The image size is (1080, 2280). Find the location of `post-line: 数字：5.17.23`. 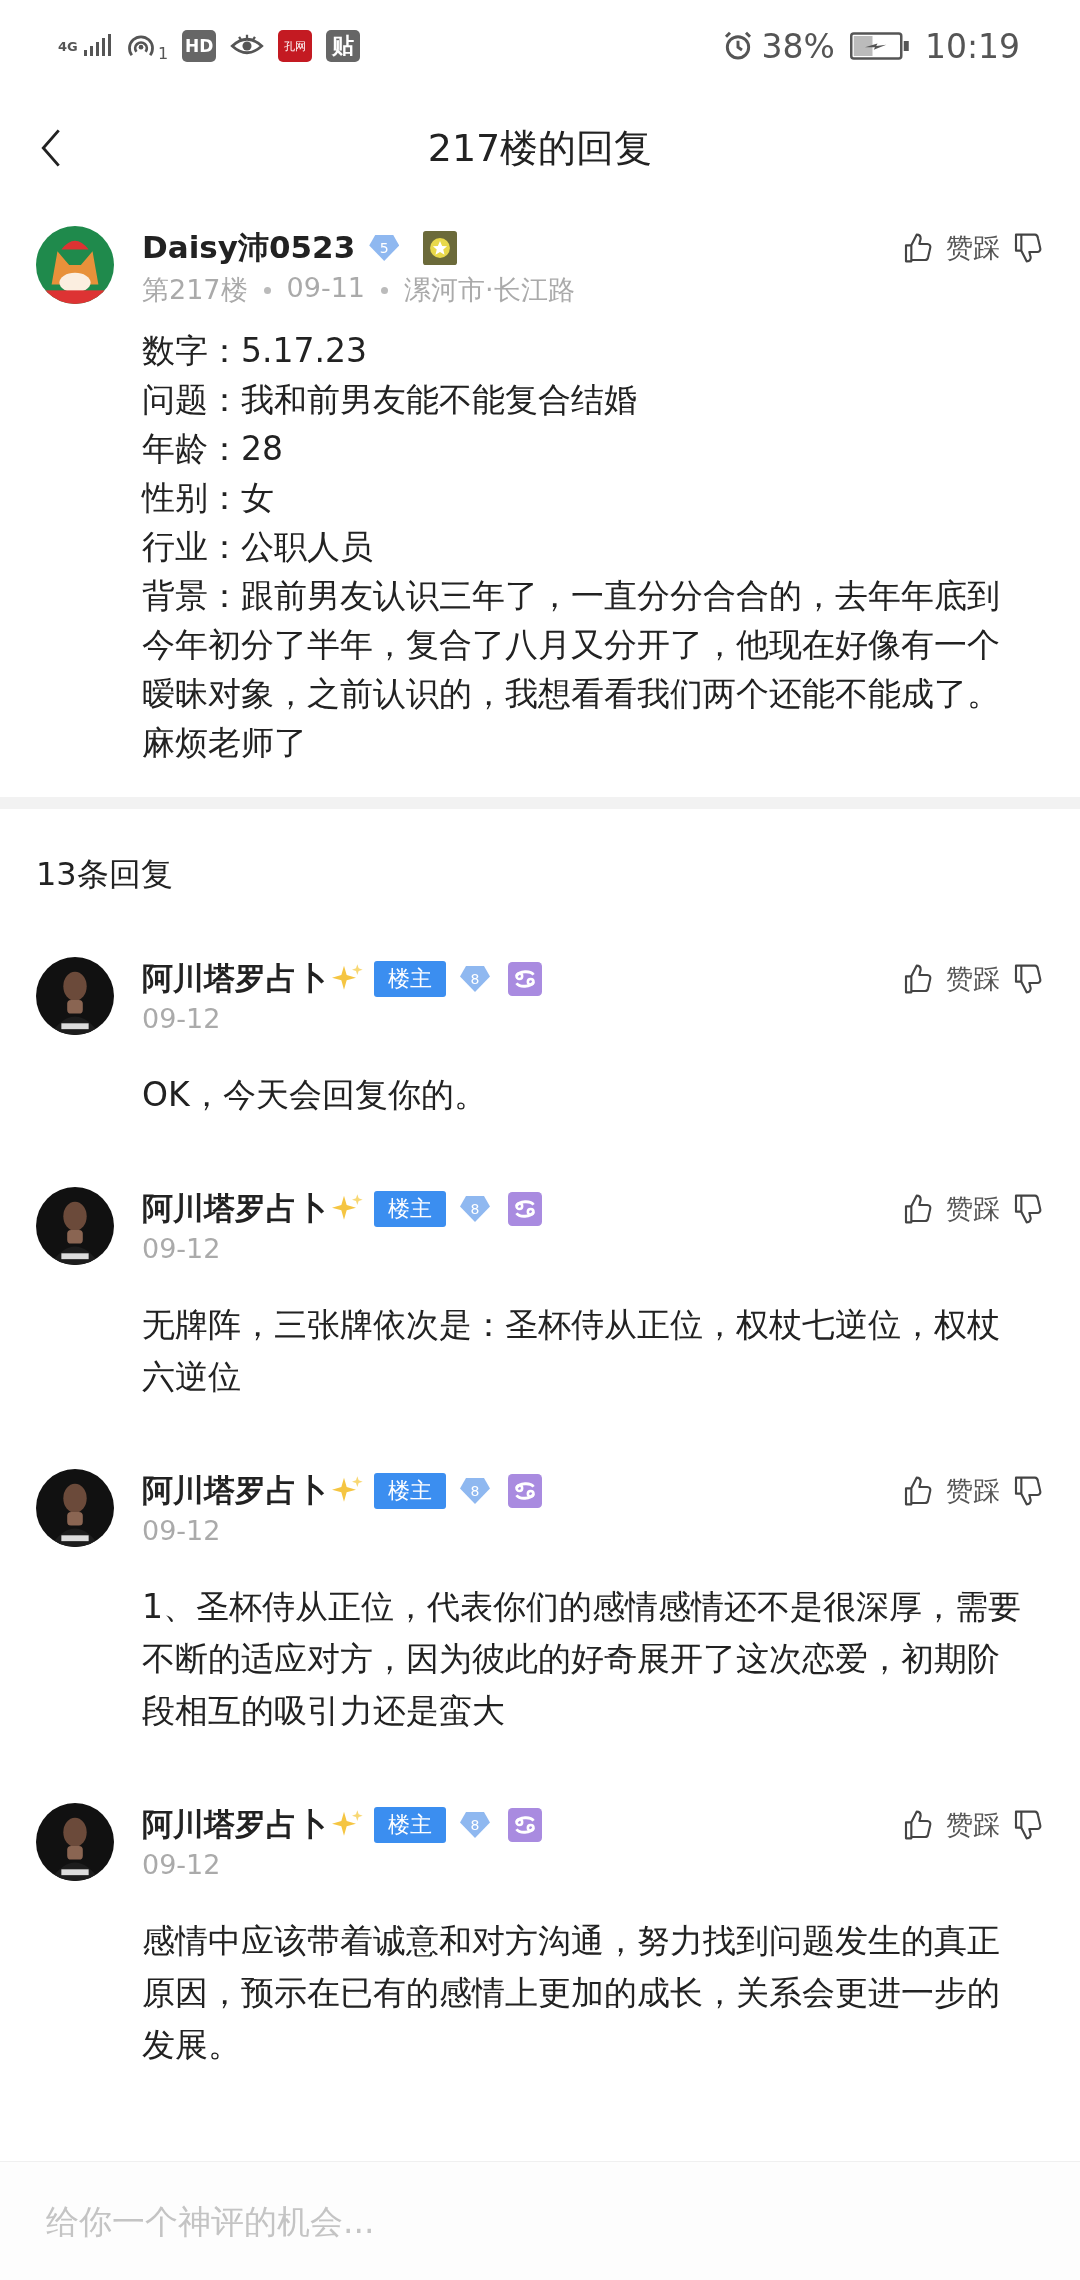

post-line: 数字：5.17.23 is located at coordinates (255, 351).